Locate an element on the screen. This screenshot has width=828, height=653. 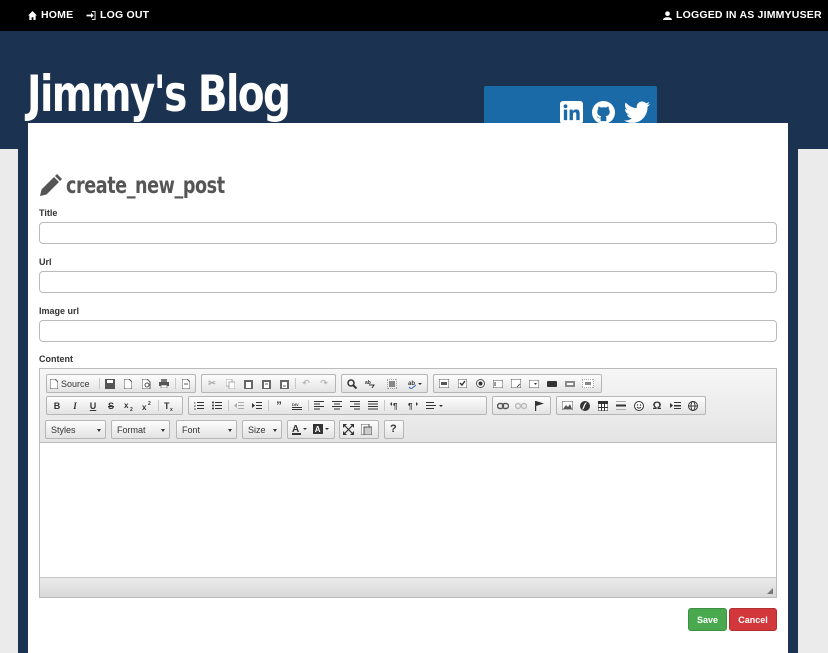
save-doc-icon is located at coordinates (110, 383).